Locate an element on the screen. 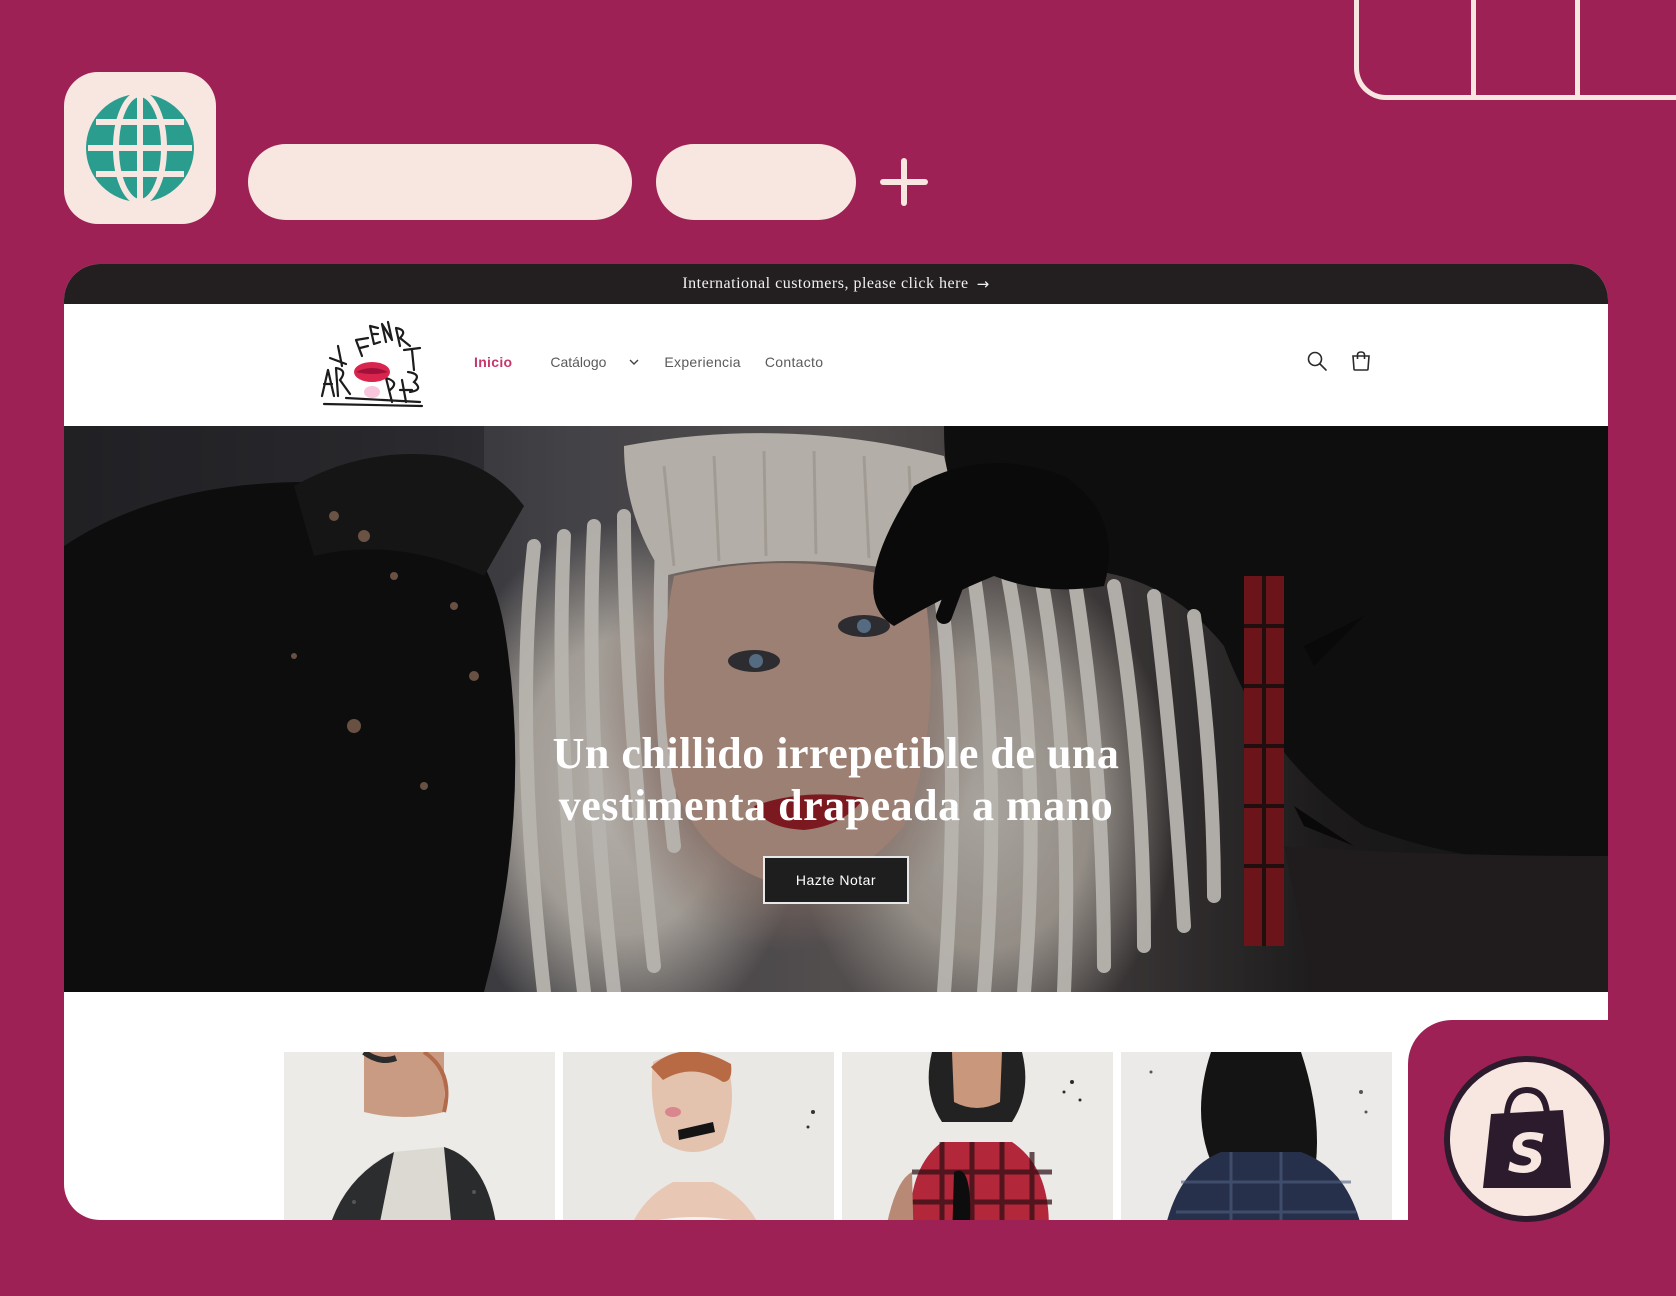 The width and height of the screenshot is (1676, 1296). search-icon is located at coordinates (1317, 361).